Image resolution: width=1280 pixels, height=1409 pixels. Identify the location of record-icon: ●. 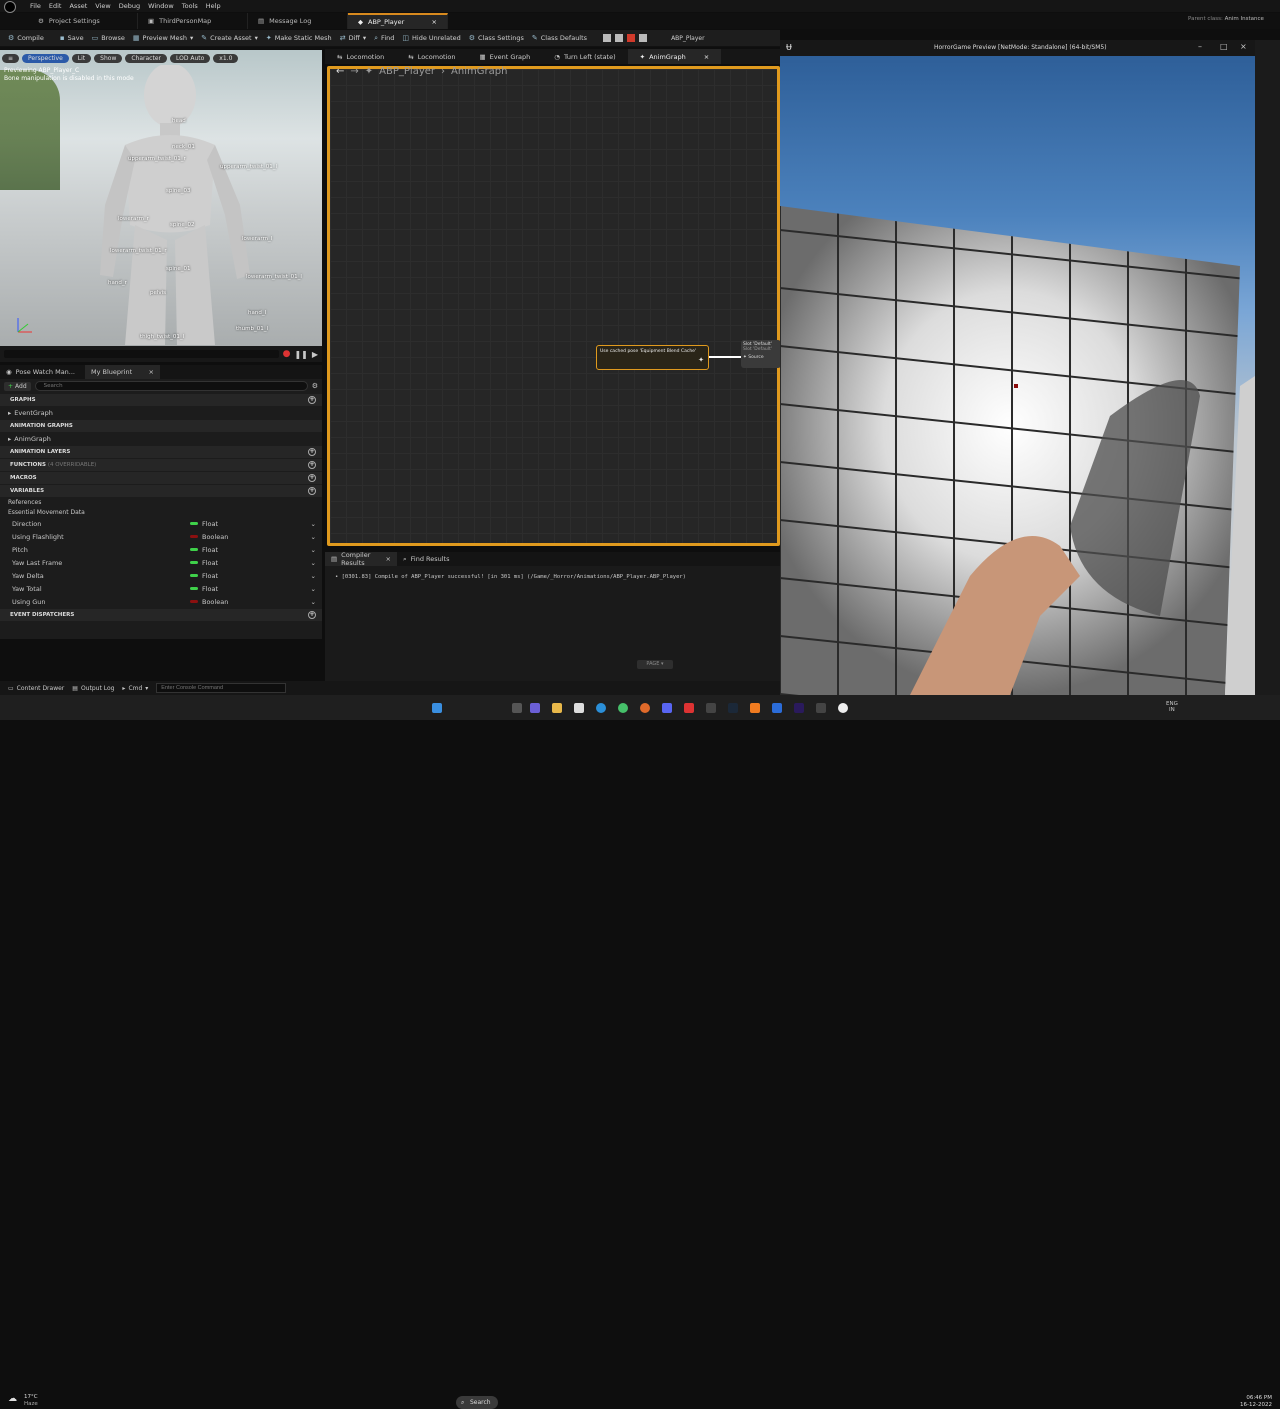
(287, 354).